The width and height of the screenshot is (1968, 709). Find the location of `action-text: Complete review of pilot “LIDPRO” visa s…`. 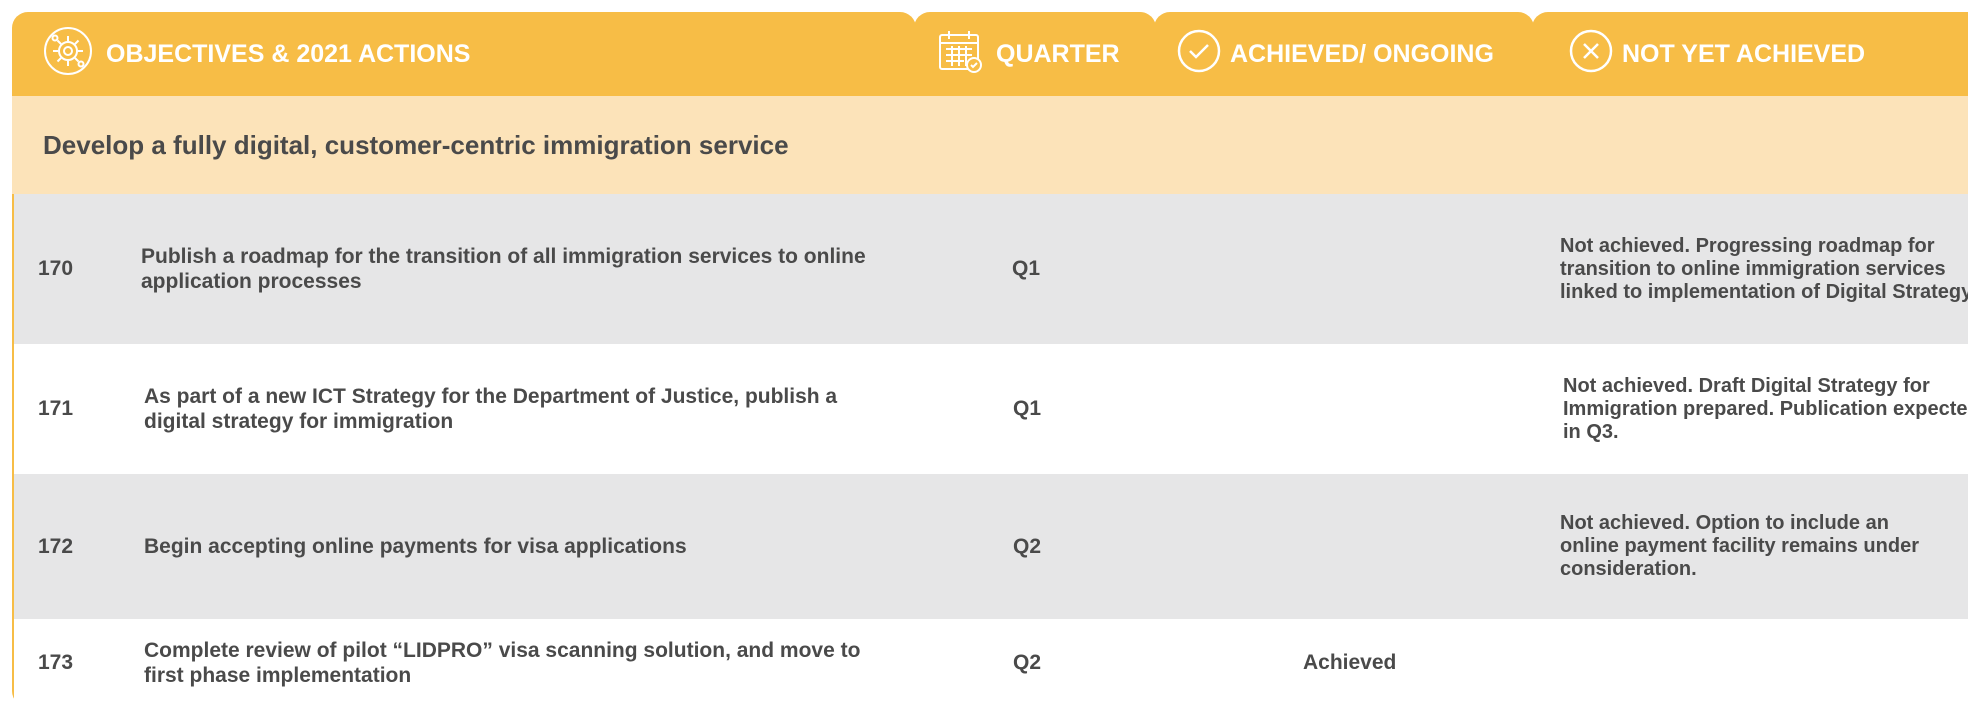

action-text: Complete review of pilot “LIDPRO” visa s… is located at coordinates (502, 662).